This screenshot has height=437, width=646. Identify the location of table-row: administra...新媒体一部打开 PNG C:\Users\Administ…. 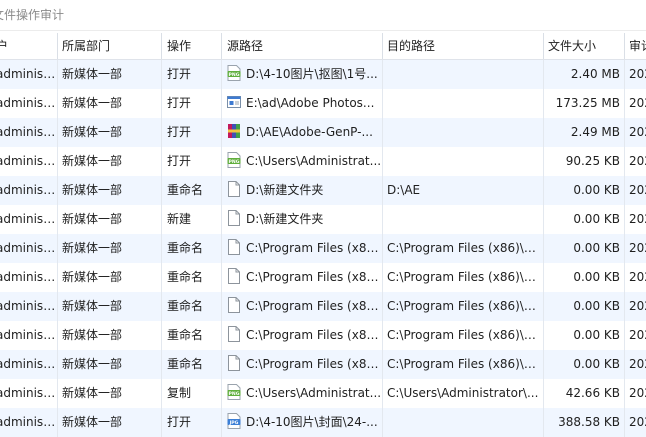
(323, 161).